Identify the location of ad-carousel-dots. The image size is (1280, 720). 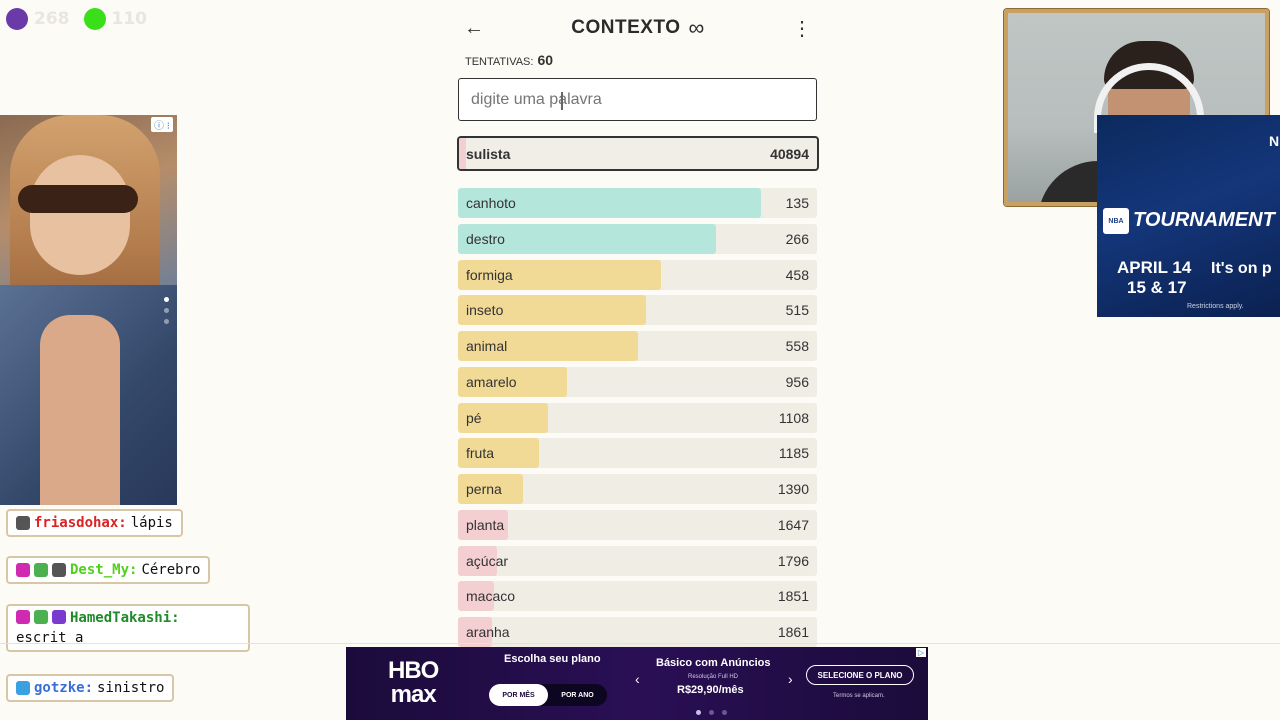
(166, 310).